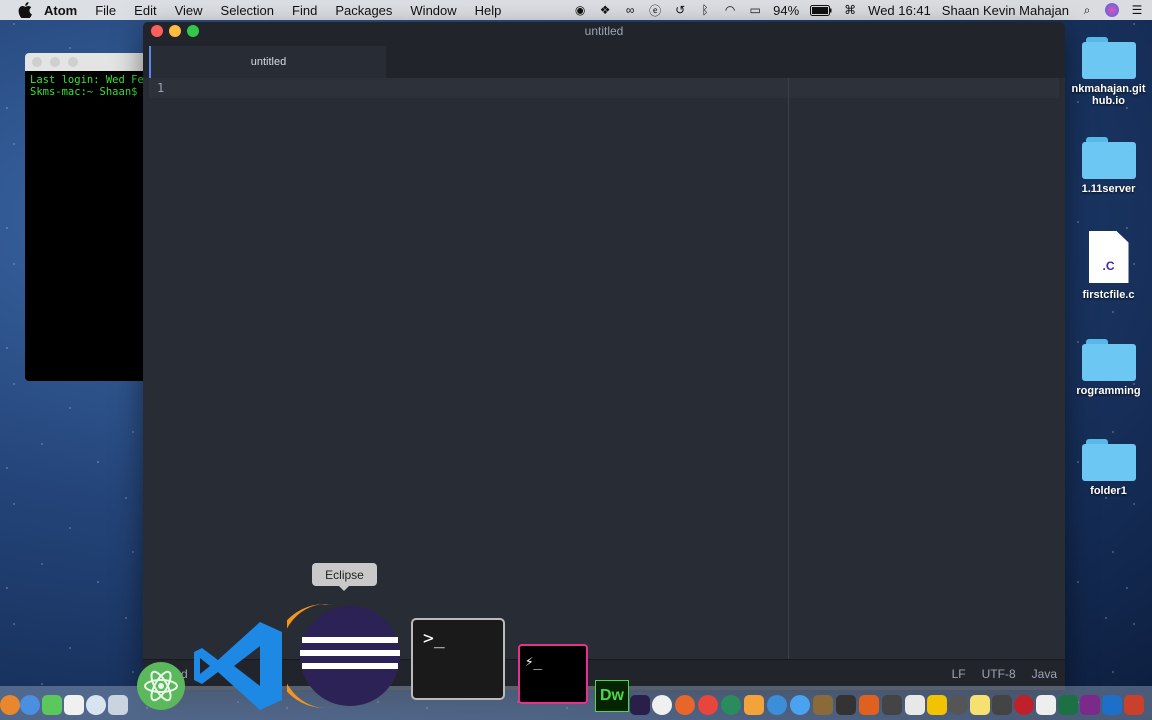 Image resolution: width=1152 pixels, height=720 pixels. What do you see at coordinates (433, 10) in the screenshot?
I see `menu-window: Window` at bounding box center [433, 10].